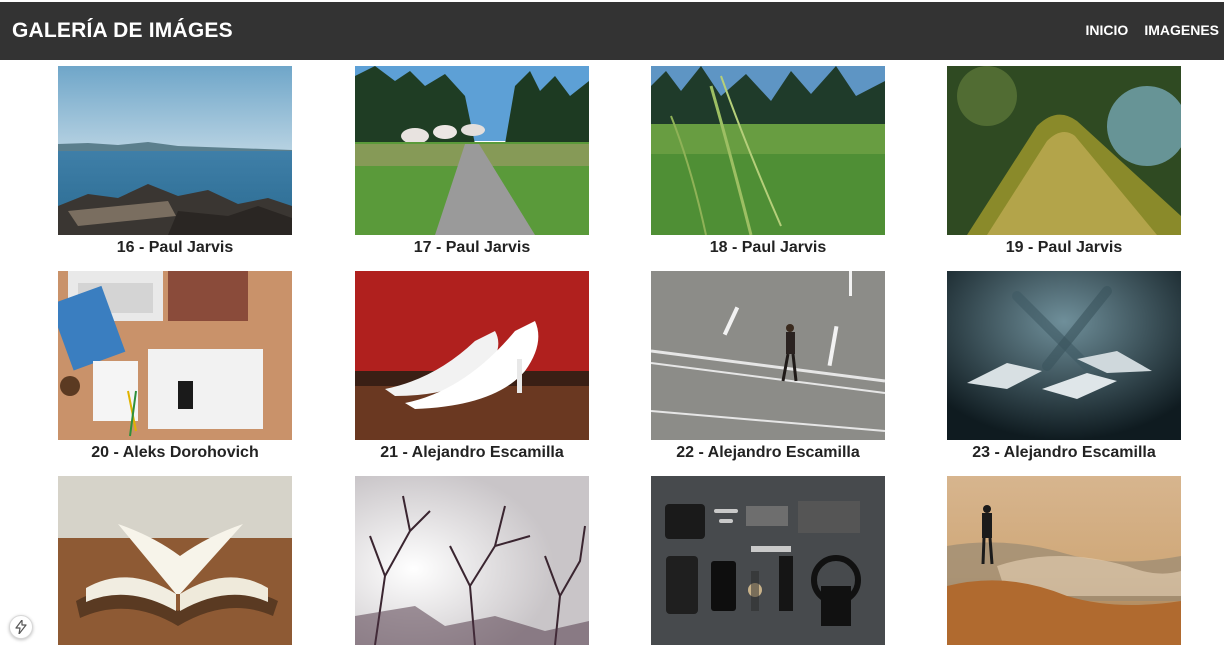 This screenshot has width=1224, height=651. I want to click on photo-flat-lay-items, so click(768, 560).